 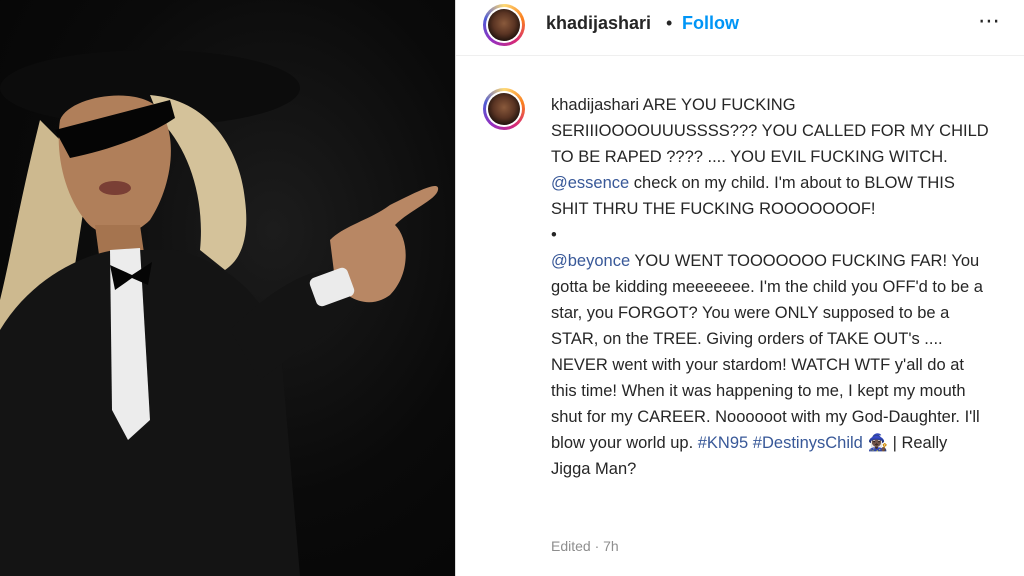 I want to click on author-username: khadijashari, so click(x=598, y=23).